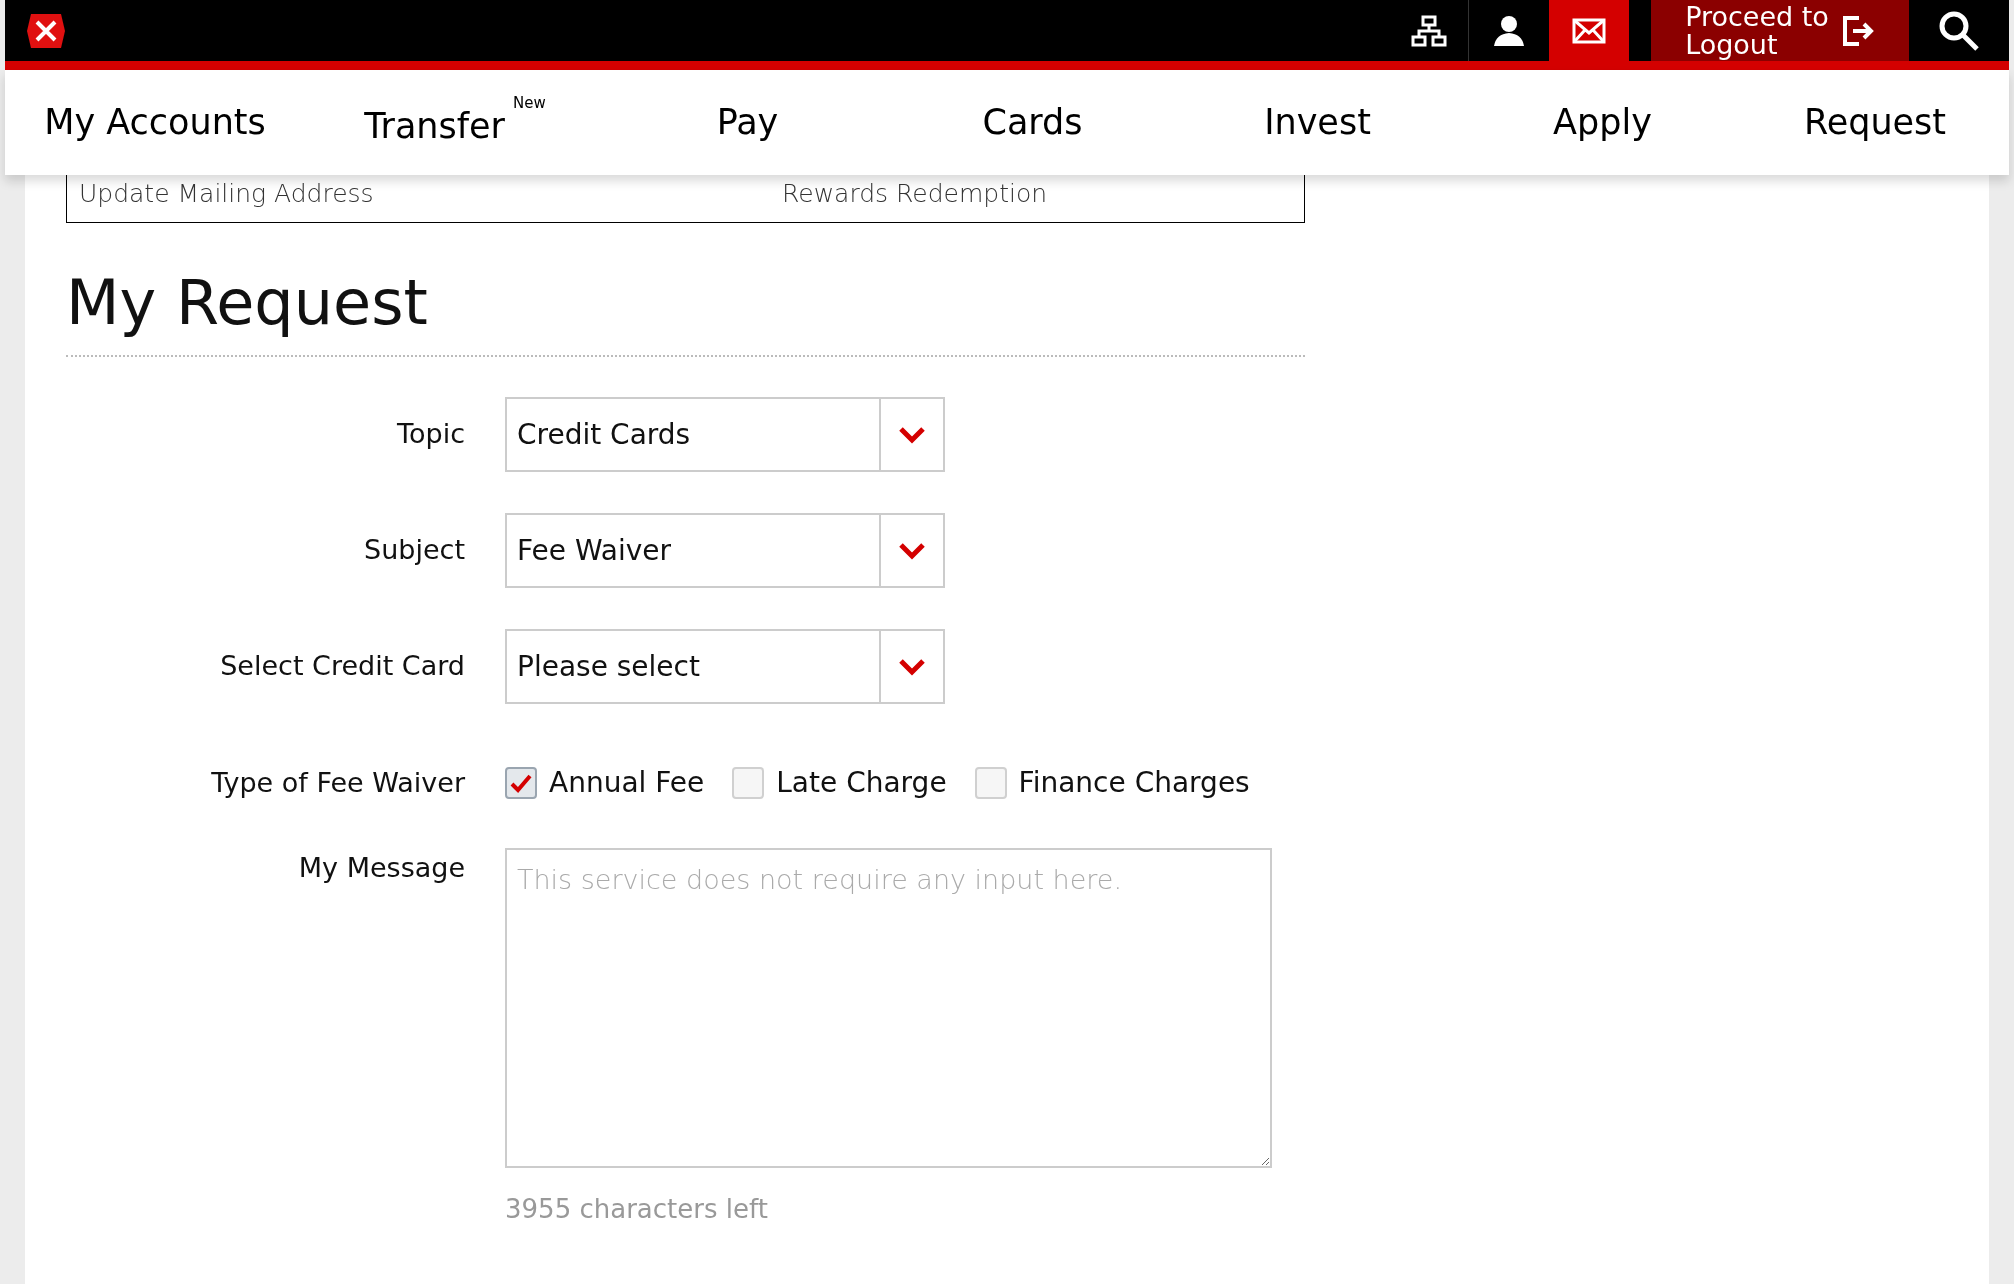  I want to click on checkbox-label: Finance Charges, so click(1134, 783).